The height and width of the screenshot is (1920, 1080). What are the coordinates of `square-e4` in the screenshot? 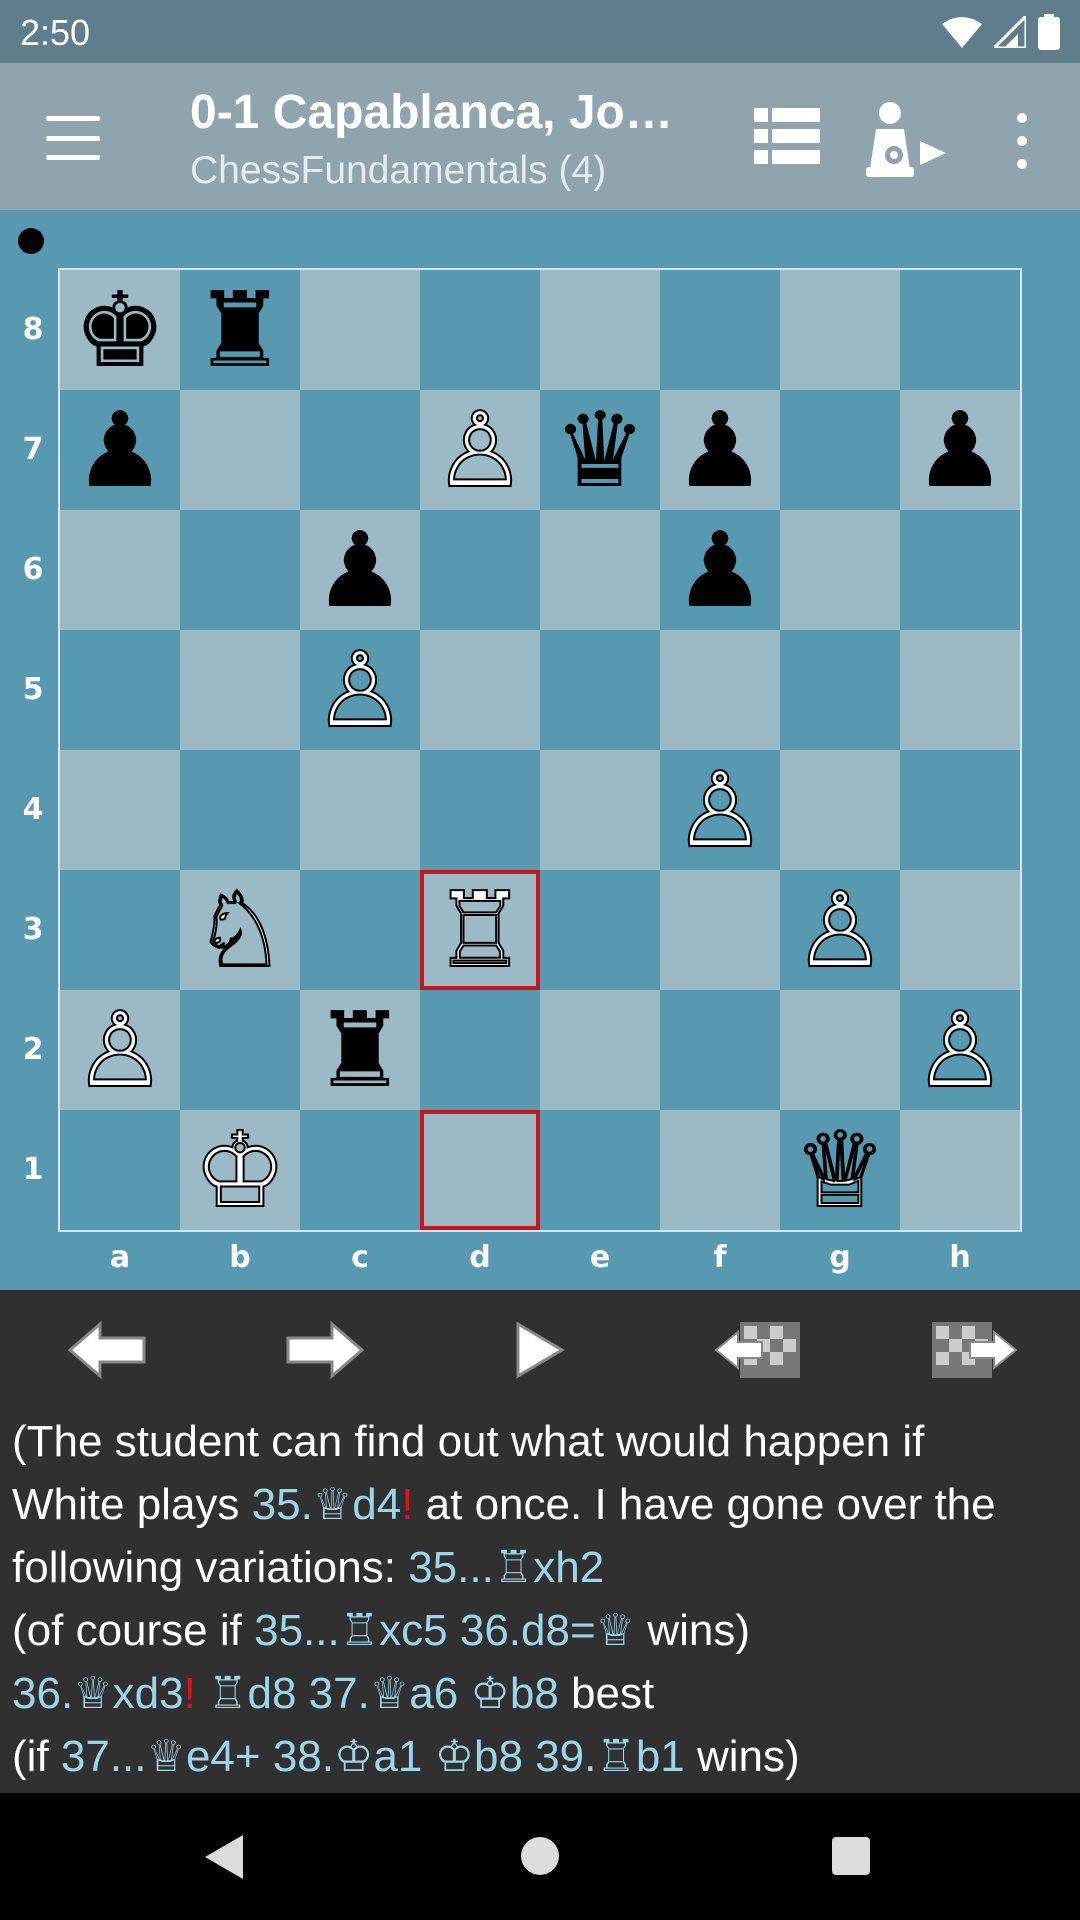 It's located at (600, 810).